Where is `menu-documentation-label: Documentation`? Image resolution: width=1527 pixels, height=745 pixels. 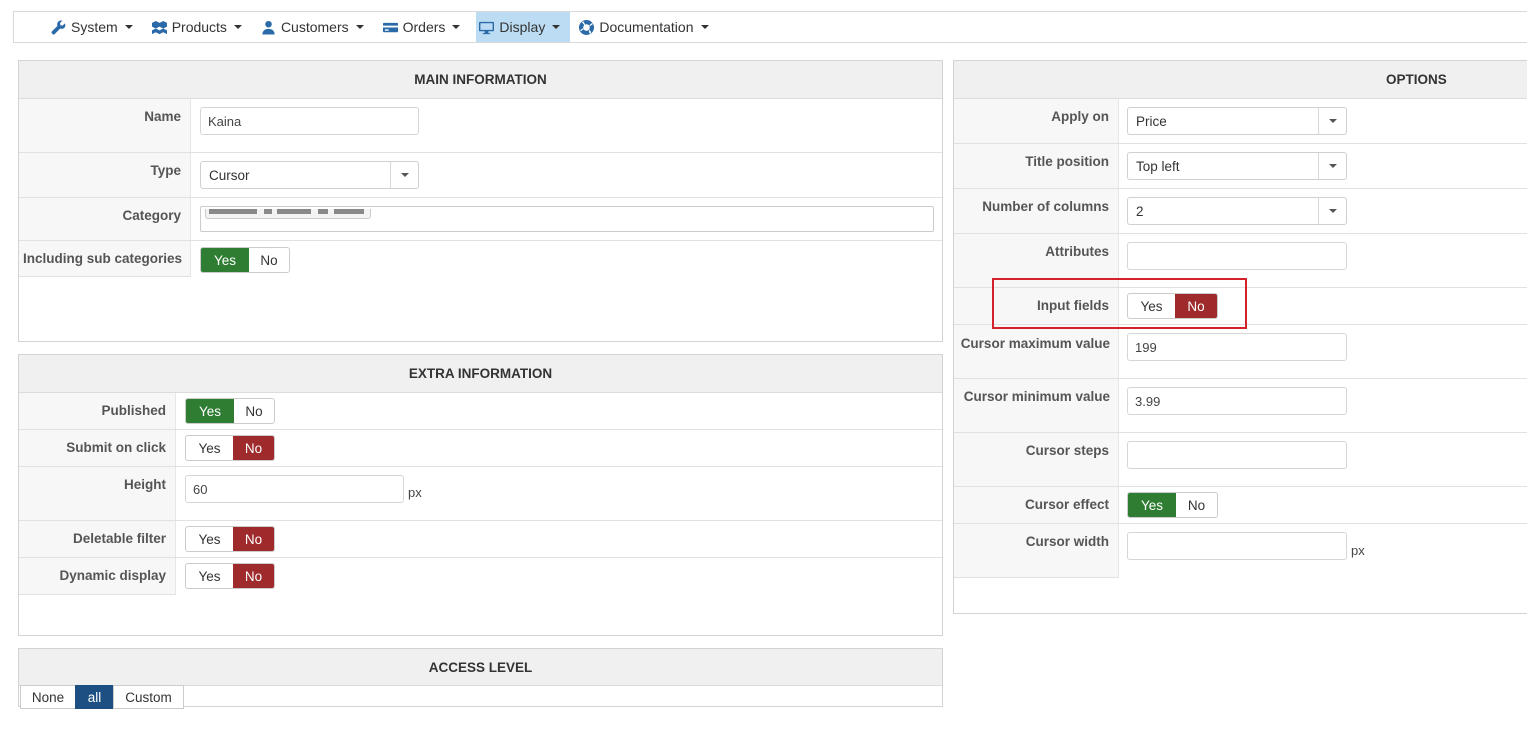
menu-documentation-label: Documentation is located at coordinates (646, 27).